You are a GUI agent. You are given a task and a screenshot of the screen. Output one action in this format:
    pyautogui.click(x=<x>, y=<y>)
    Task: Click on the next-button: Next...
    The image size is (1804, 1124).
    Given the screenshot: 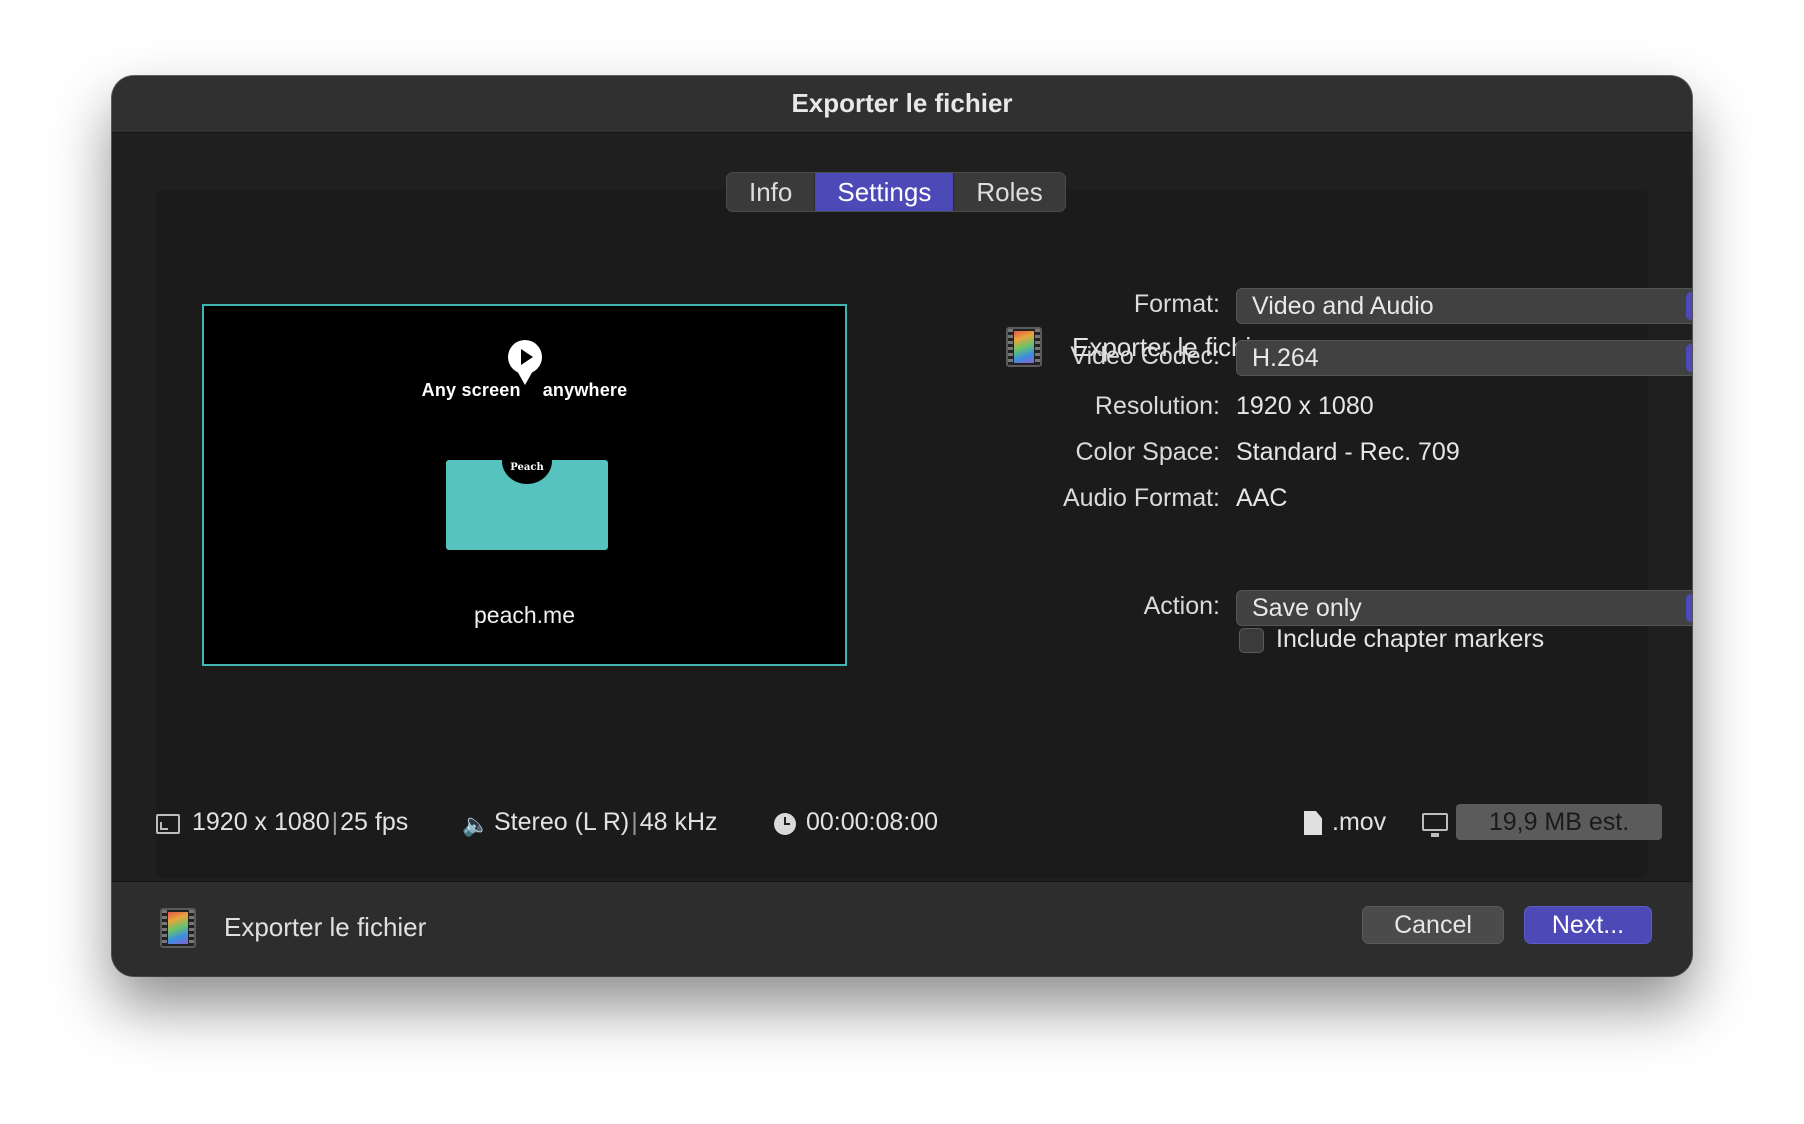 What is the action you would take?
    pyautogui.click(x=1588, y=925)
    